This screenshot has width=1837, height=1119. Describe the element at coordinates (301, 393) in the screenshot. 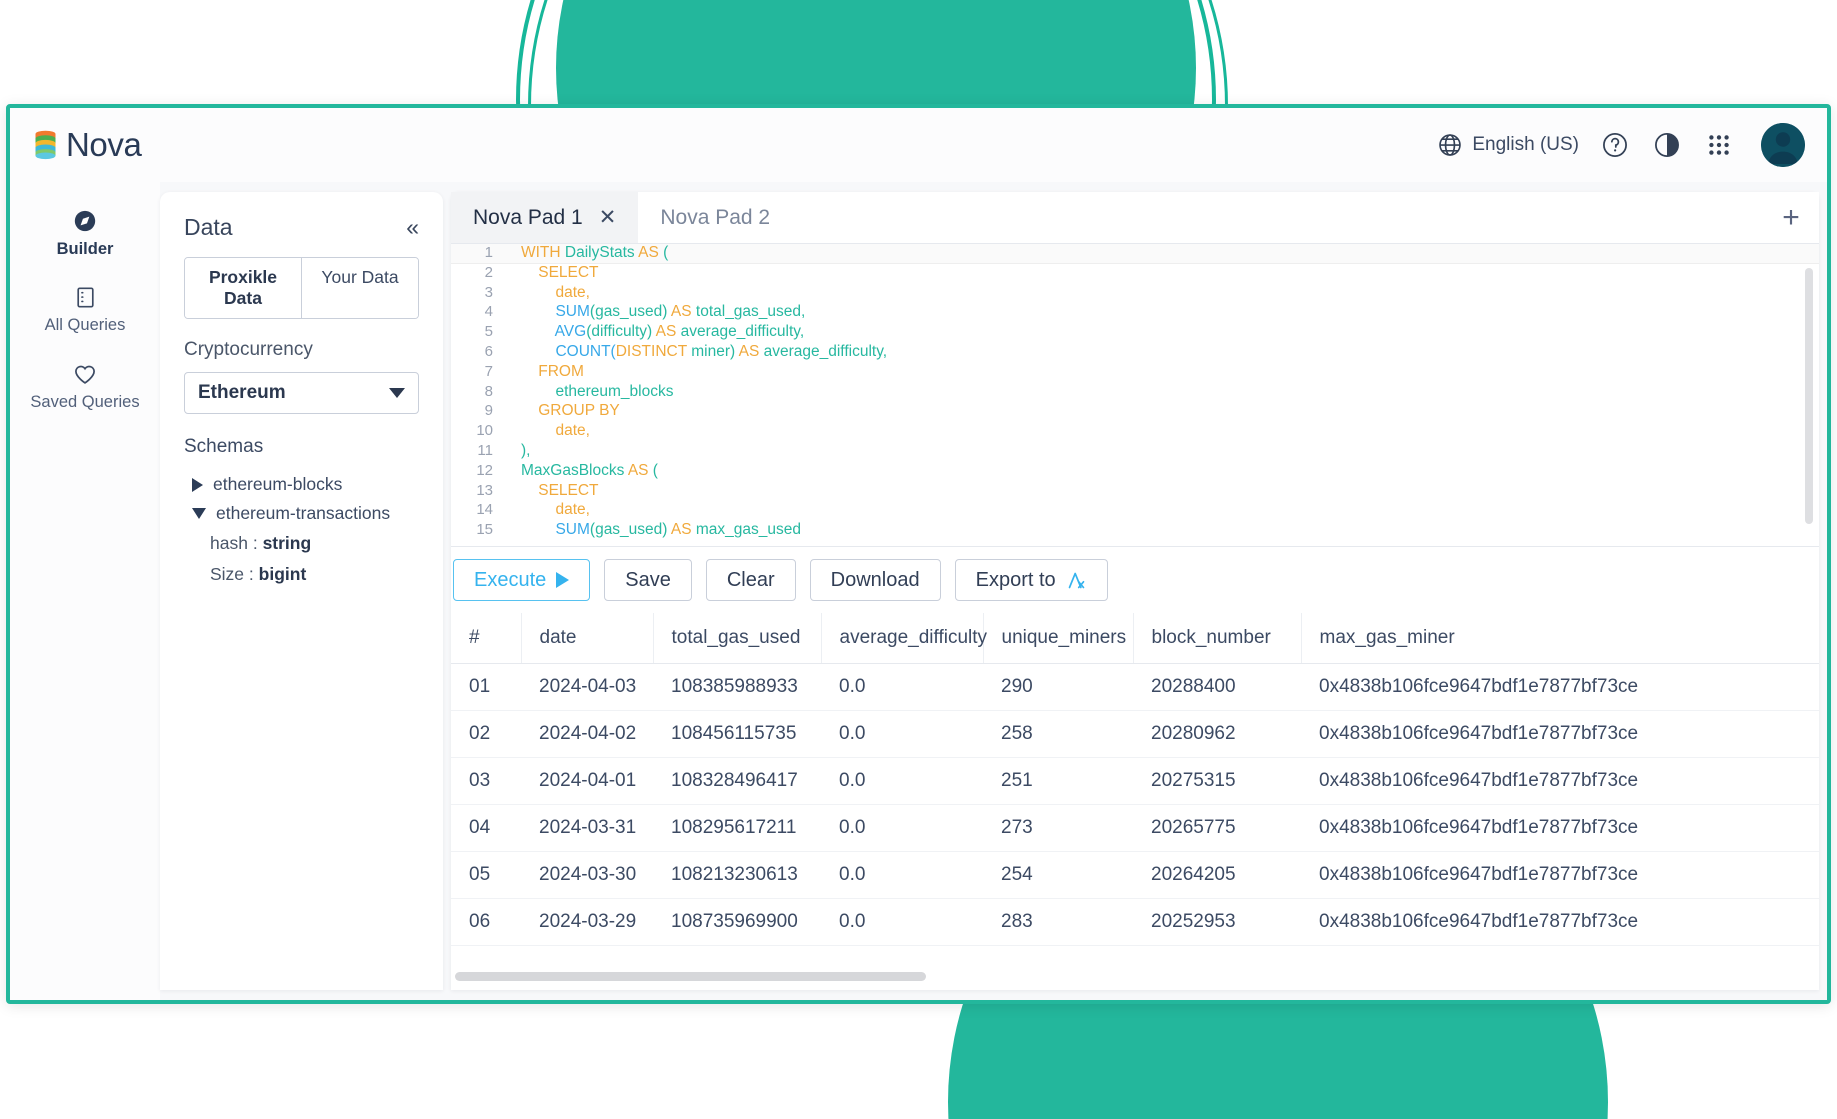

I see `cryptocurrency-select: Ethereum` at that location.